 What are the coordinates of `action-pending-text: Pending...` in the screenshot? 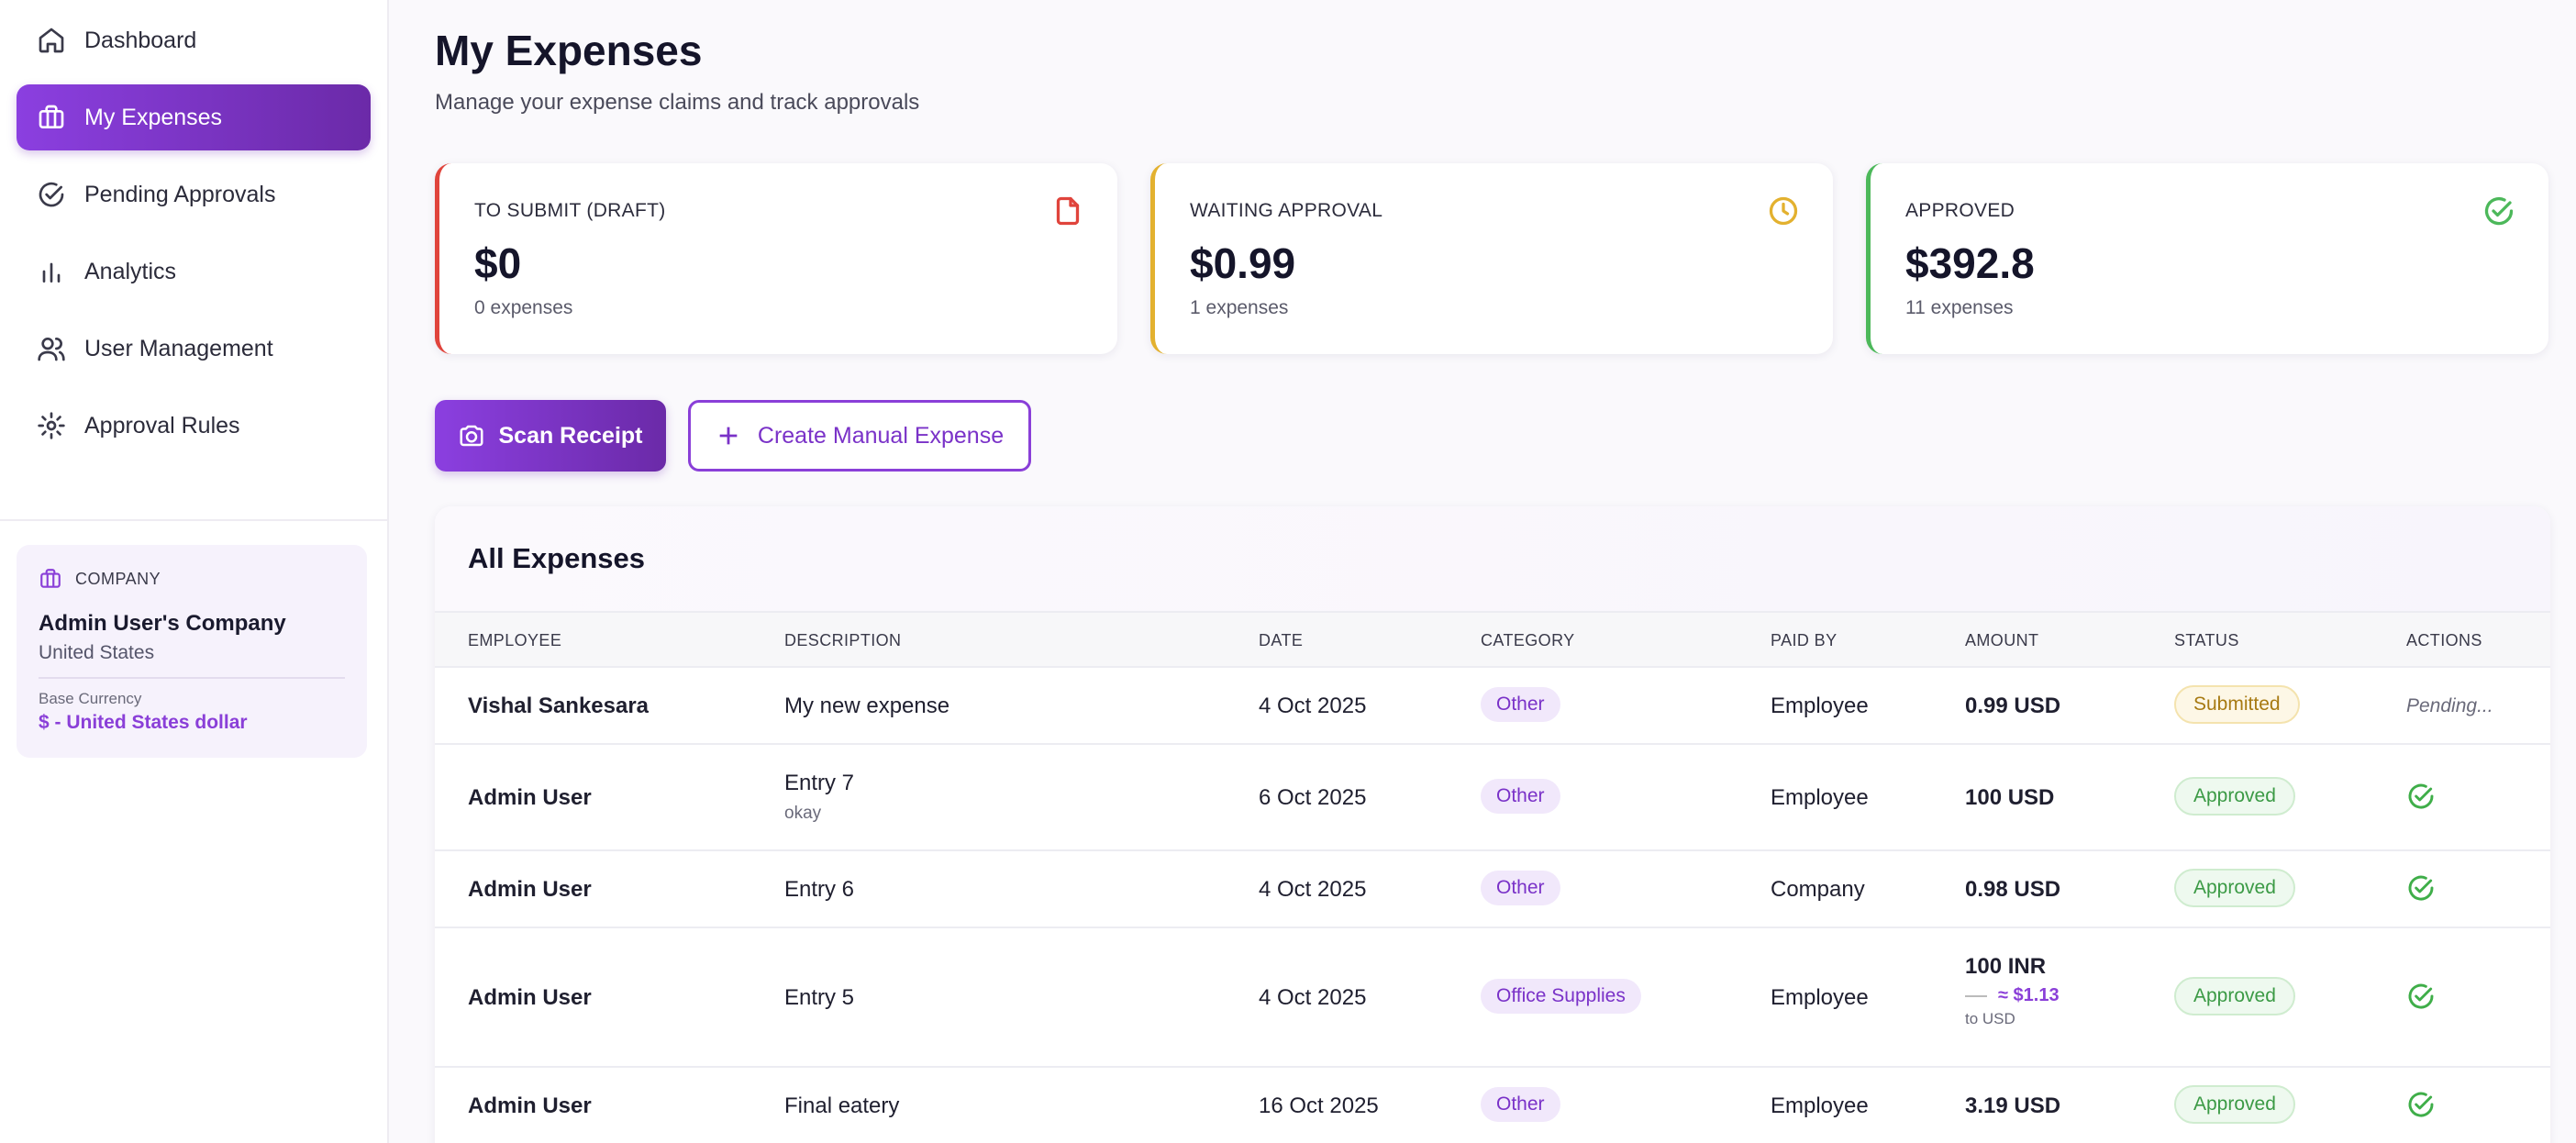 It's located at (2449, 705).